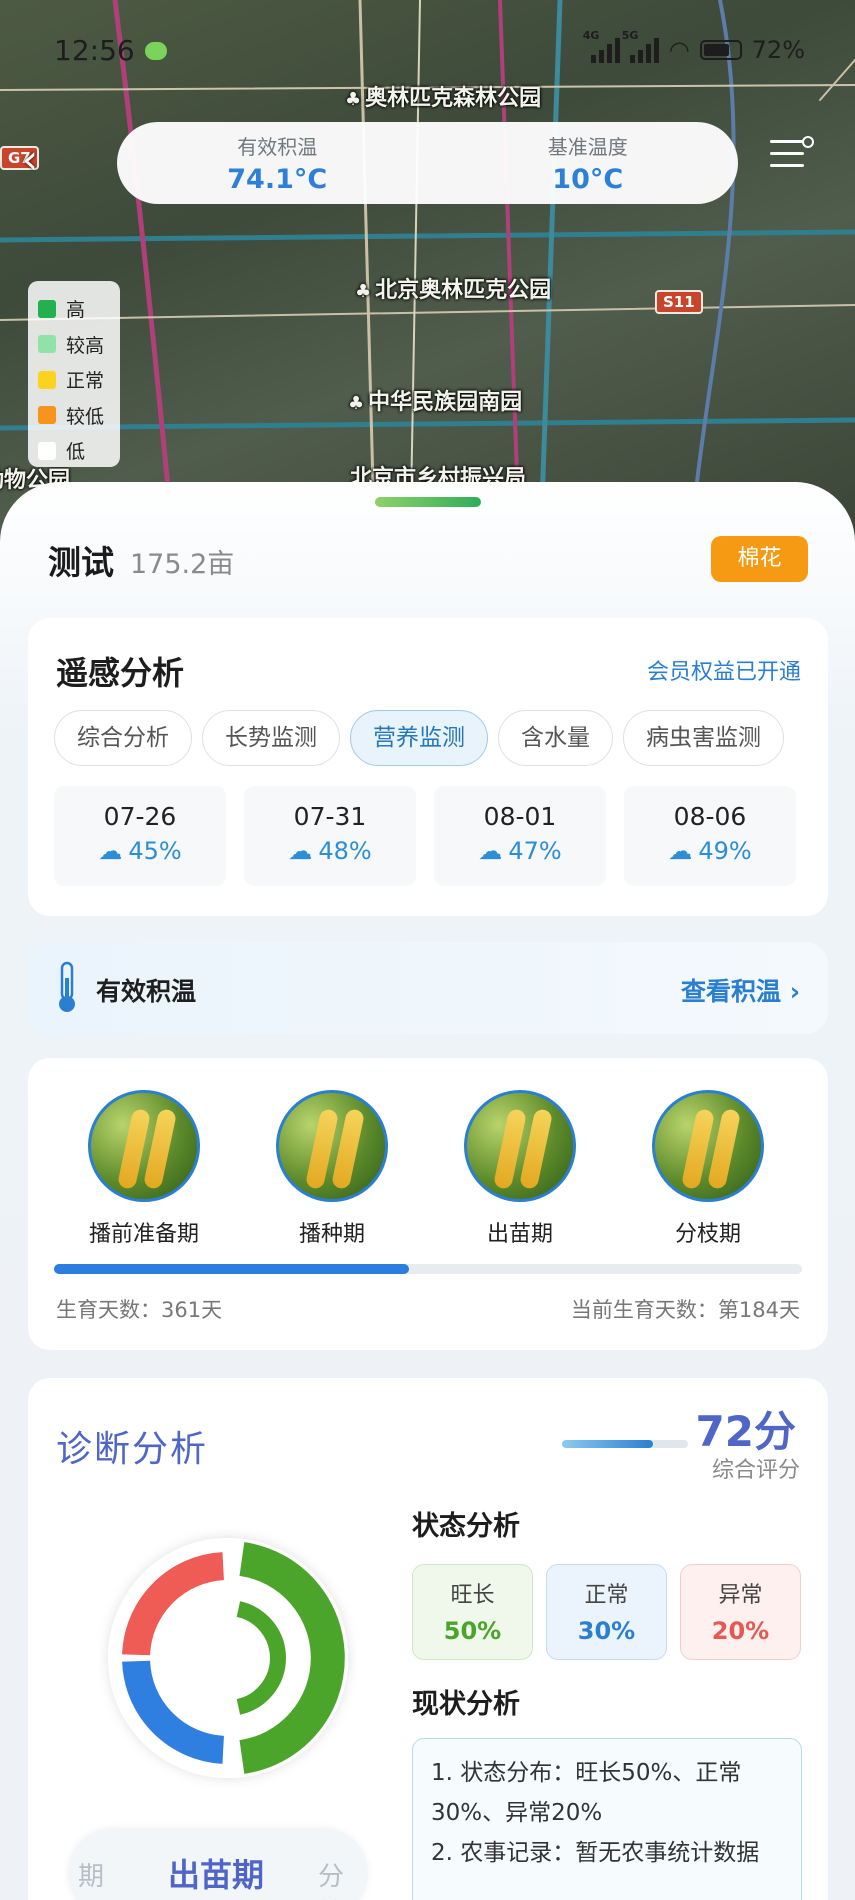 The width and height of the screenshot is (855, 1900). What do you see at coordinates (42, 160) in the screenshot?
I see `back-button: ‹` at bounding box center [42, 160].